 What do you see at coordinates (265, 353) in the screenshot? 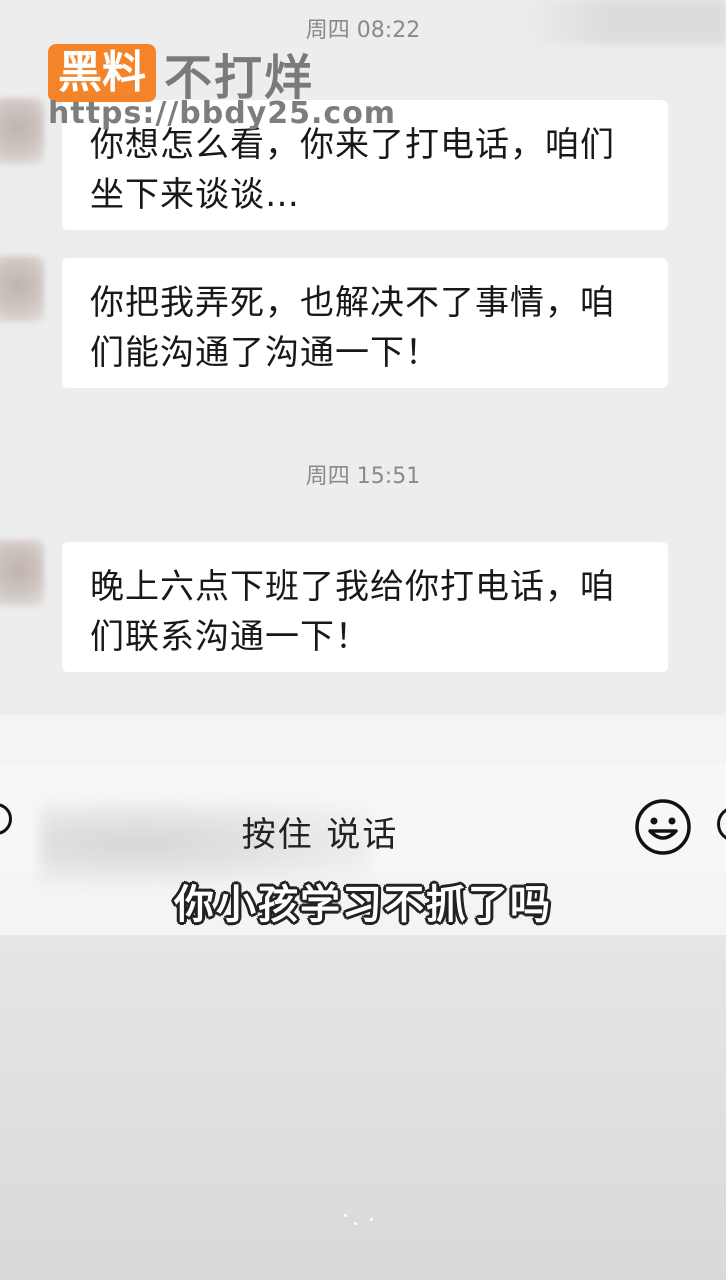
I see `message-line: 们能沟通了沟通一下！` at bounding box center [265, 353].